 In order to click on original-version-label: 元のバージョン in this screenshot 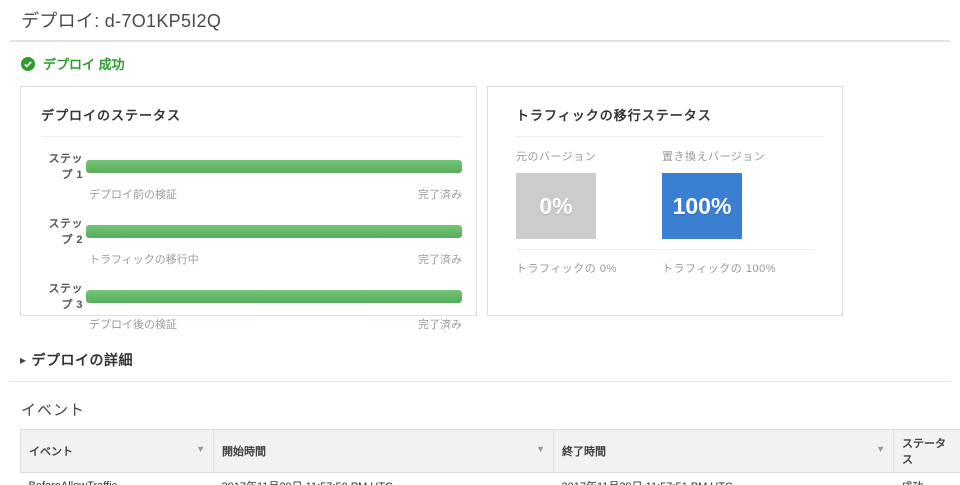, I will do `click(556, 157)`.